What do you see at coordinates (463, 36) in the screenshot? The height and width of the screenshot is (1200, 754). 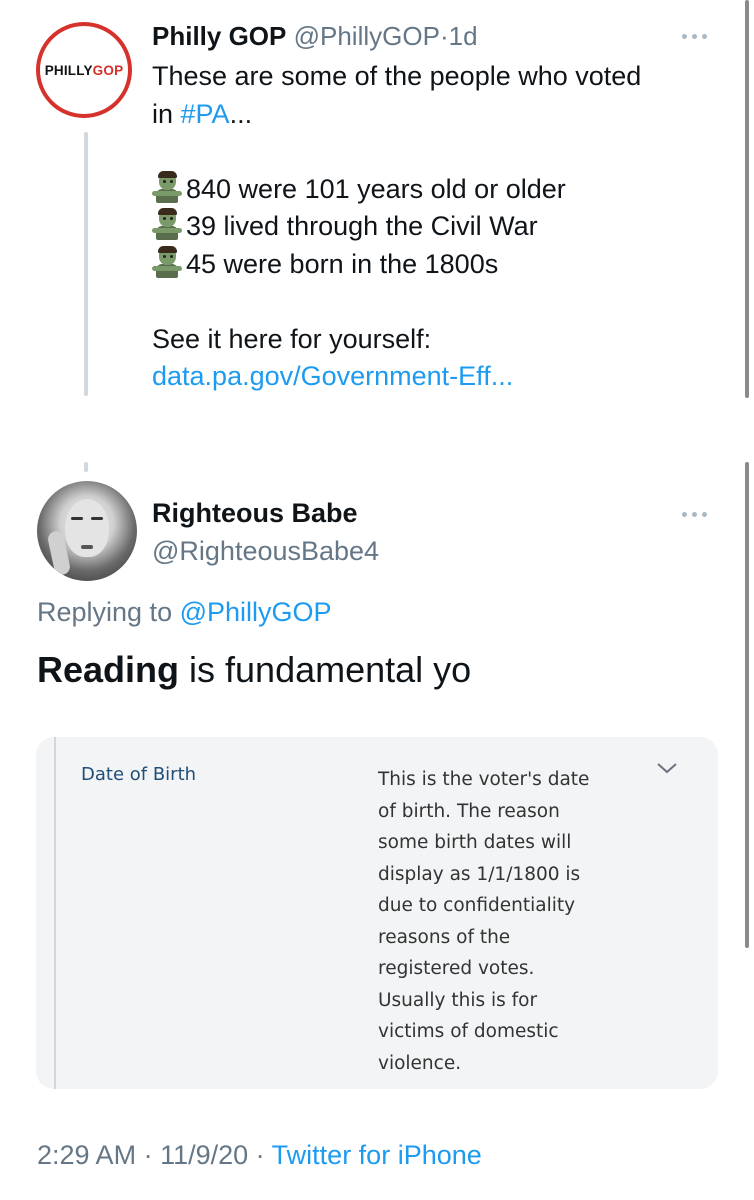 I see `tweet1-time: 1d` at bounding box center [463, 36].